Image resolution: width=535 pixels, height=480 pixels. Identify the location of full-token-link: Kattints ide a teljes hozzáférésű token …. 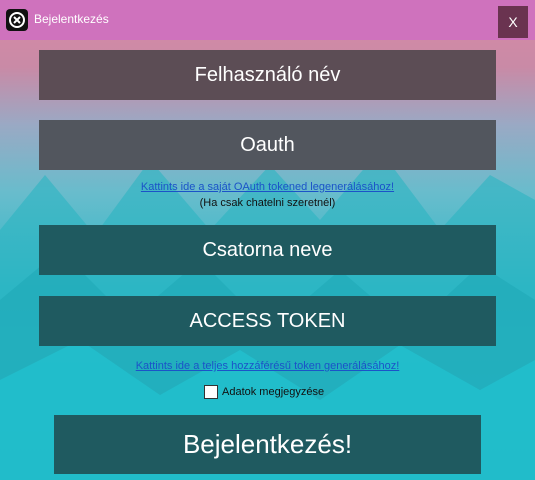
(267, 366).